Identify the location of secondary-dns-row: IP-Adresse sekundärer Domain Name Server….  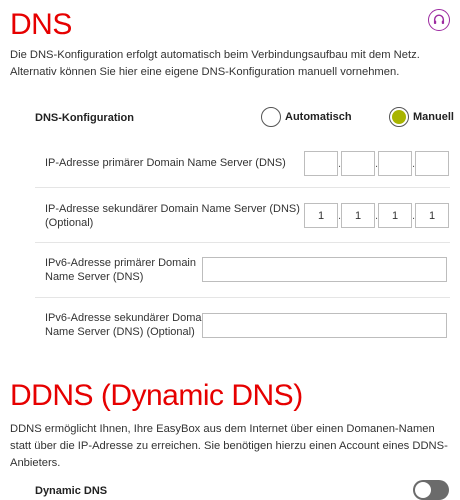
(242, 215).